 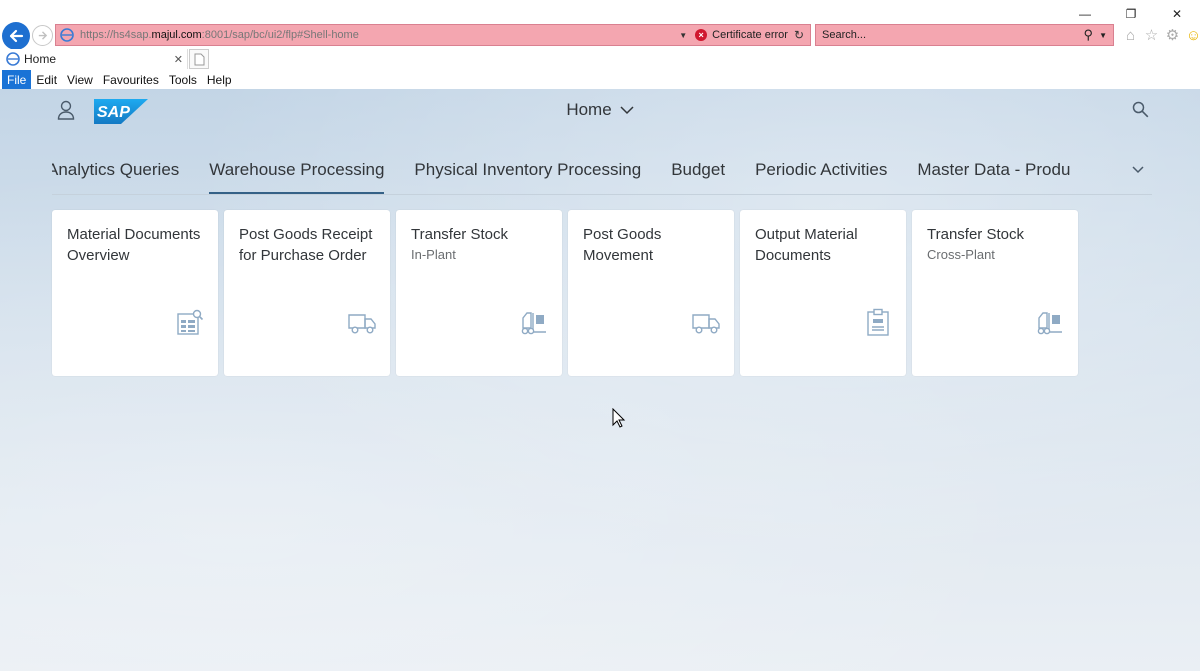 I want to click on back-button, so click(x=16, y=36).